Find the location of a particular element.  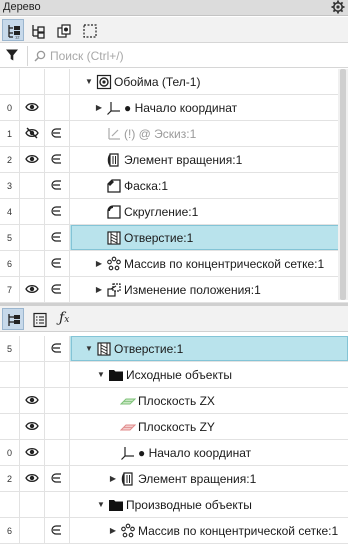

tree-row: 2 ▶ Элемент вращения:1 is located at coordinates (174, 479).